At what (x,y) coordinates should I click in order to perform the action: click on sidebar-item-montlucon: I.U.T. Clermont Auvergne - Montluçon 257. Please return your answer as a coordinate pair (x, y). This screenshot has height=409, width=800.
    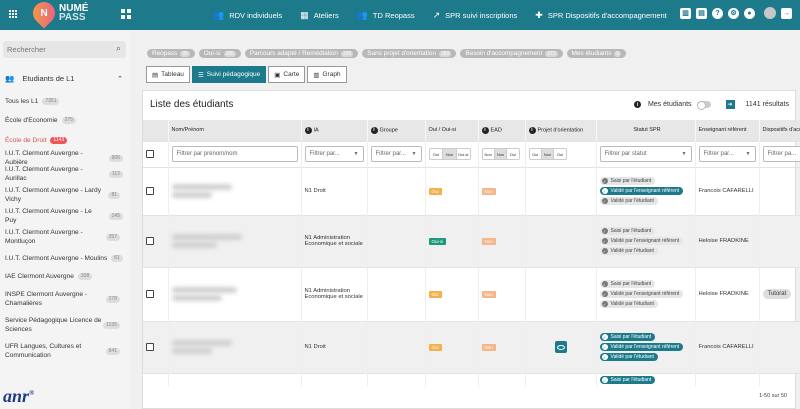
    Looking at the image, I should click on (64, 237).